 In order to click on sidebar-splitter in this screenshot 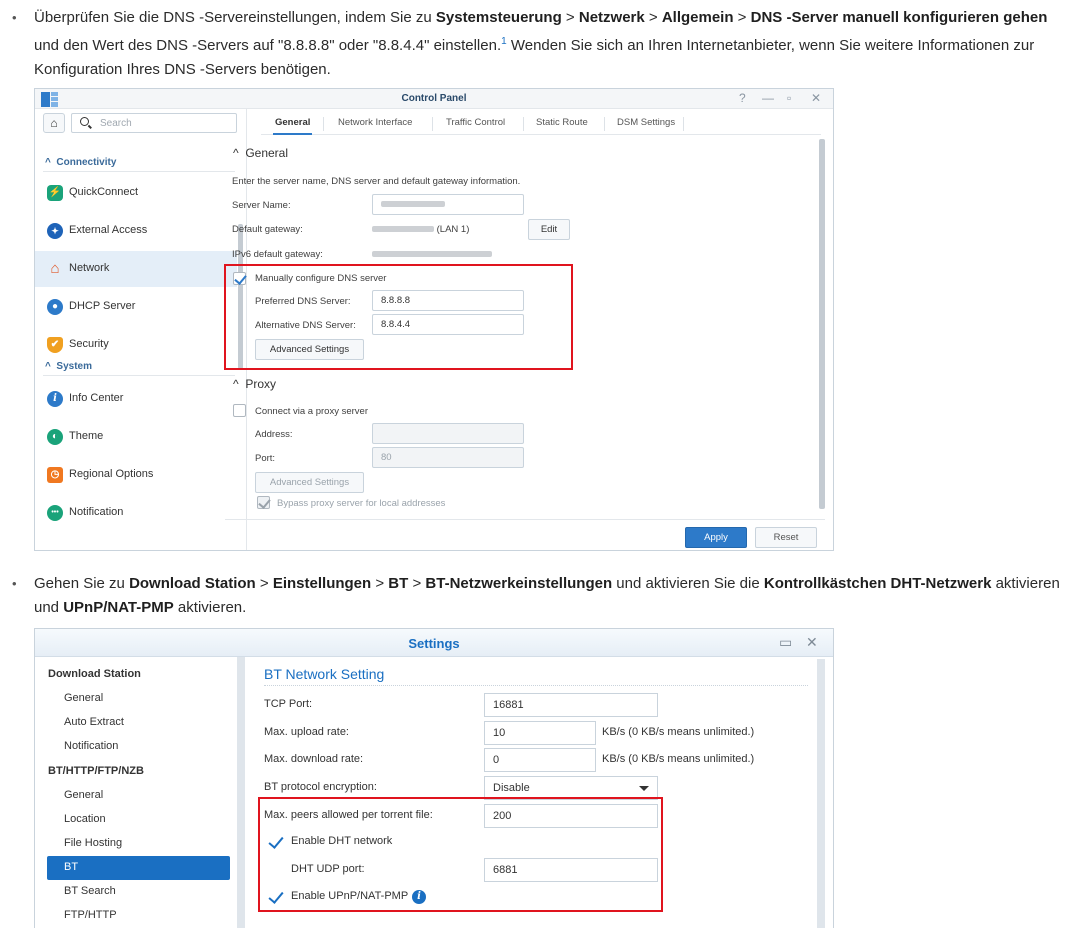, I will do `click(241, 792)`.